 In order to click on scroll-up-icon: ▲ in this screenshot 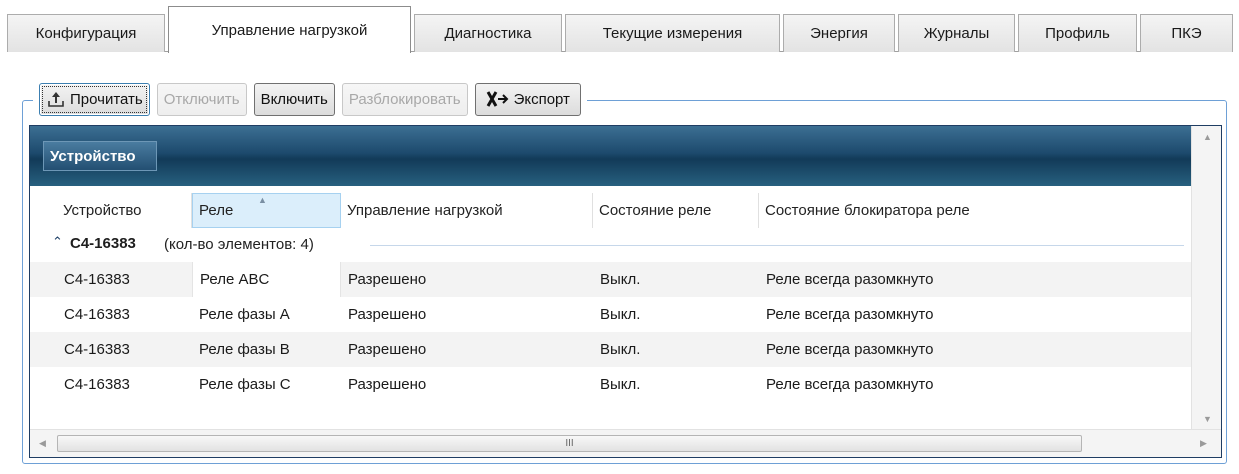, I will do `click(1207, 137)`.